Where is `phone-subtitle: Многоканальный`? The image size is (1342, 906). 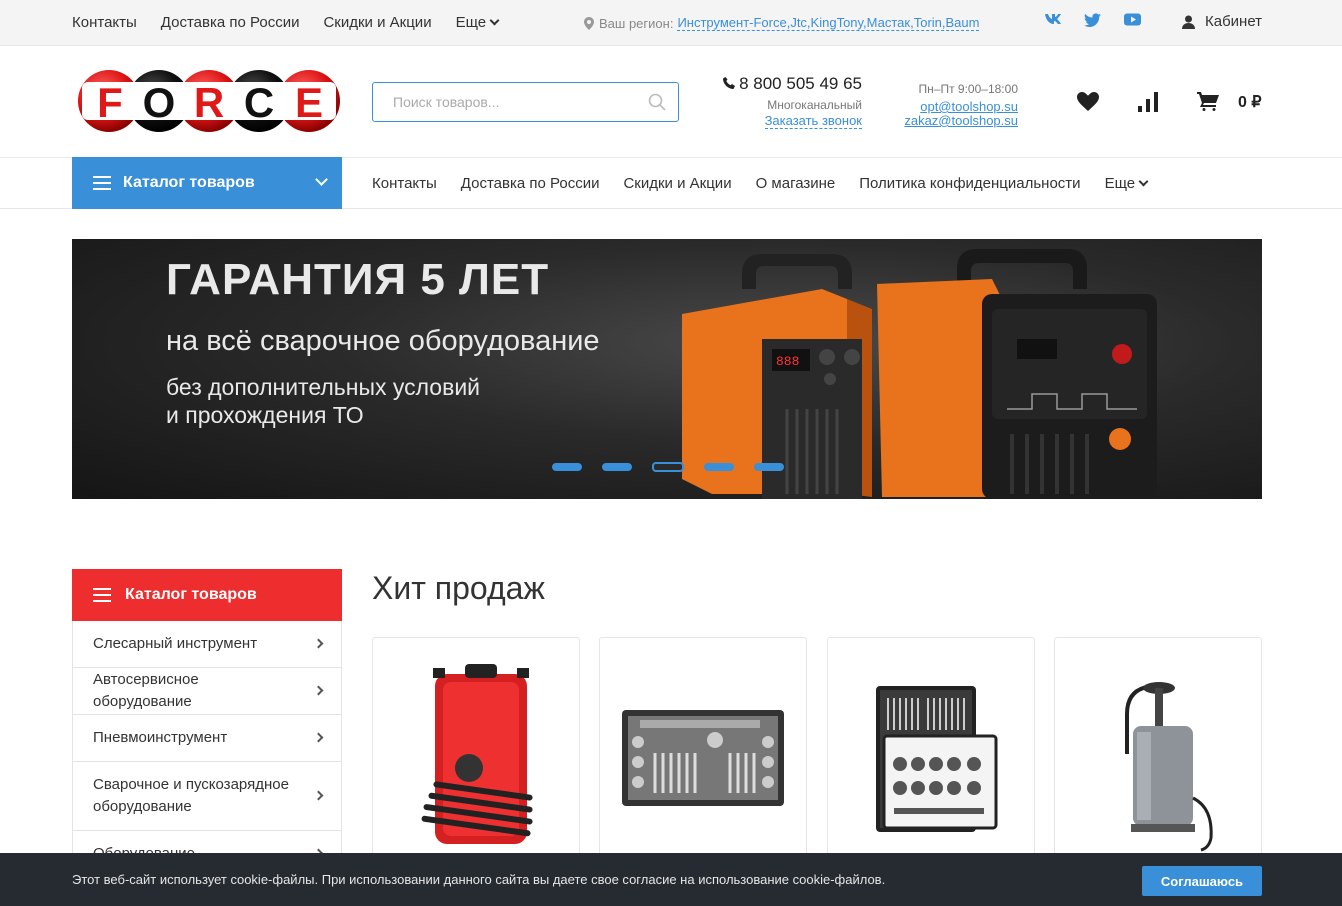 phone-subtitle: Многоканальный is located at coordinates (814, 105).